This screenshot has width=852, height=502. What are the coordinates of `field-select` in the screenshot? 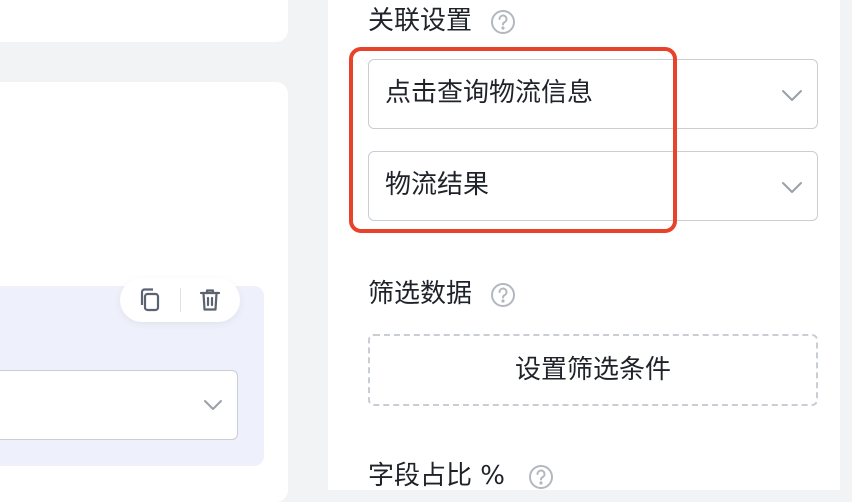 It's located at (119, 405).